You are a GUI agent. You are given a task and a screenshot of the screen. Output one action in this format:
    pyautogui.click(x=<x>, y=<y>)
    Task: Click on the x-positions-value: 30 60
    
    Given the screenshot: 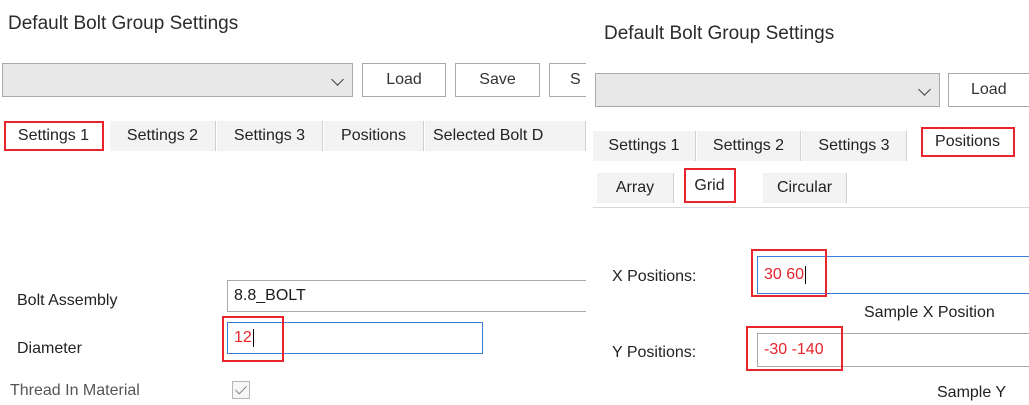 What is the action you would take?
    pyautogui.click(x=784, y=274)
    